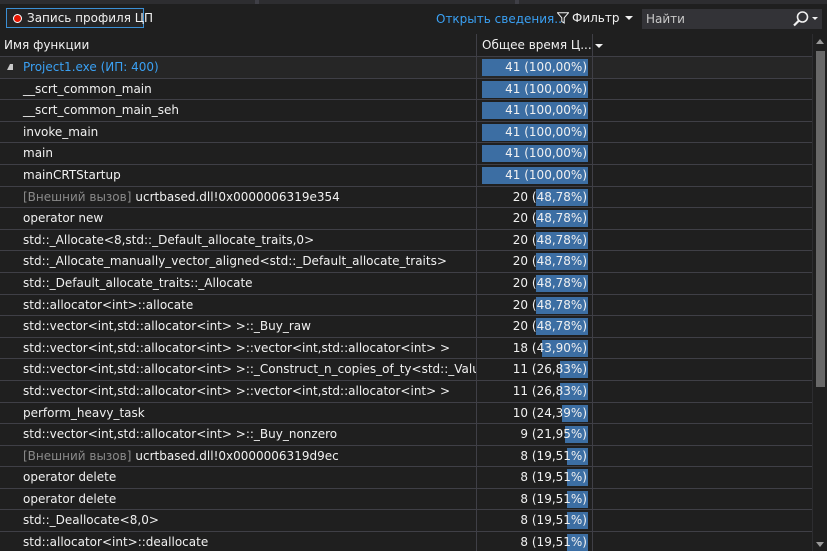 Image resolution: width=827 pixels, height=551 pixels. Describe the element at coordinates (138, 282) in the screenshot. I see `function-name-label: std::_Default_allocate_traits::_Allocate` at that location.